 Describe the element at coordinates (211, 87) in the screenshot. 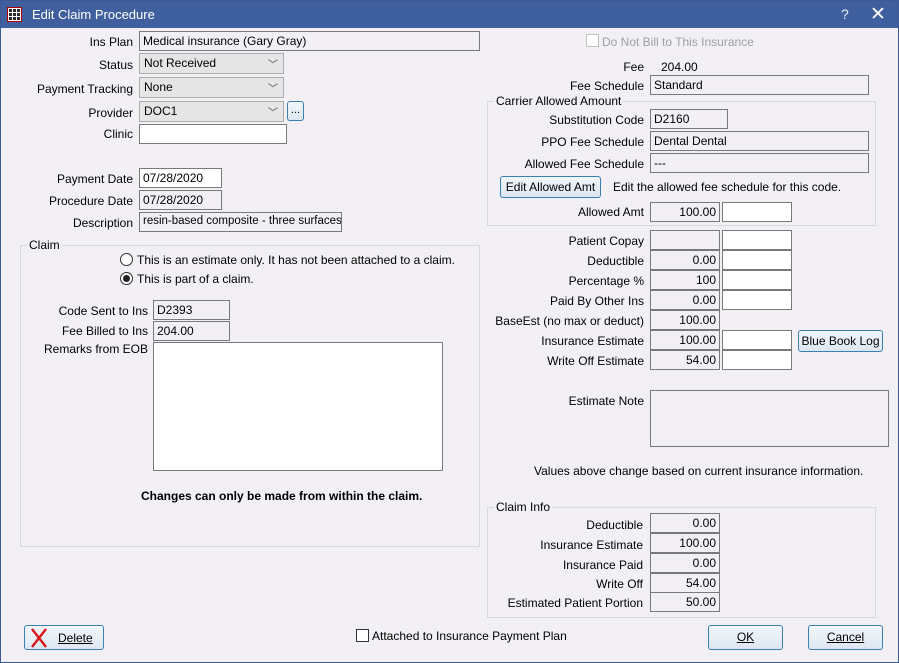

I see `payment-tracking-dropdown: None ﹀` at that location.